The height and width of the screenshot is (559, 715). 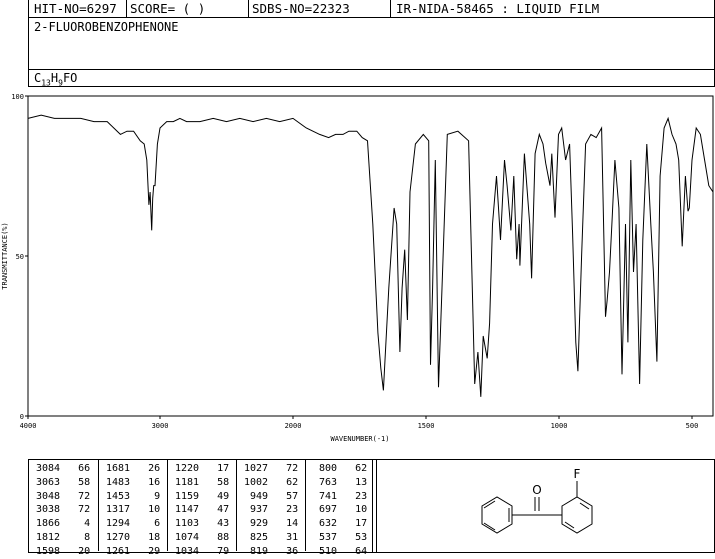 What do you see at coordinates (145, 468) in the screenshot?
I see `peak-transmittance: 26` at bounding box center [145, 468].